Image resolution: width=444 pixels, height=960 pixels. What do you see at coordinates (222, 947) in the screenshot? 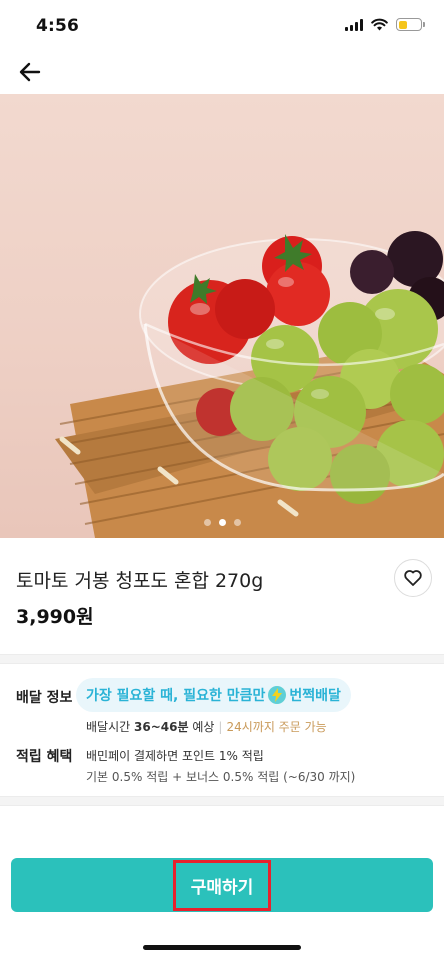
I see `home-indicator` at bounding box center [222, 947].